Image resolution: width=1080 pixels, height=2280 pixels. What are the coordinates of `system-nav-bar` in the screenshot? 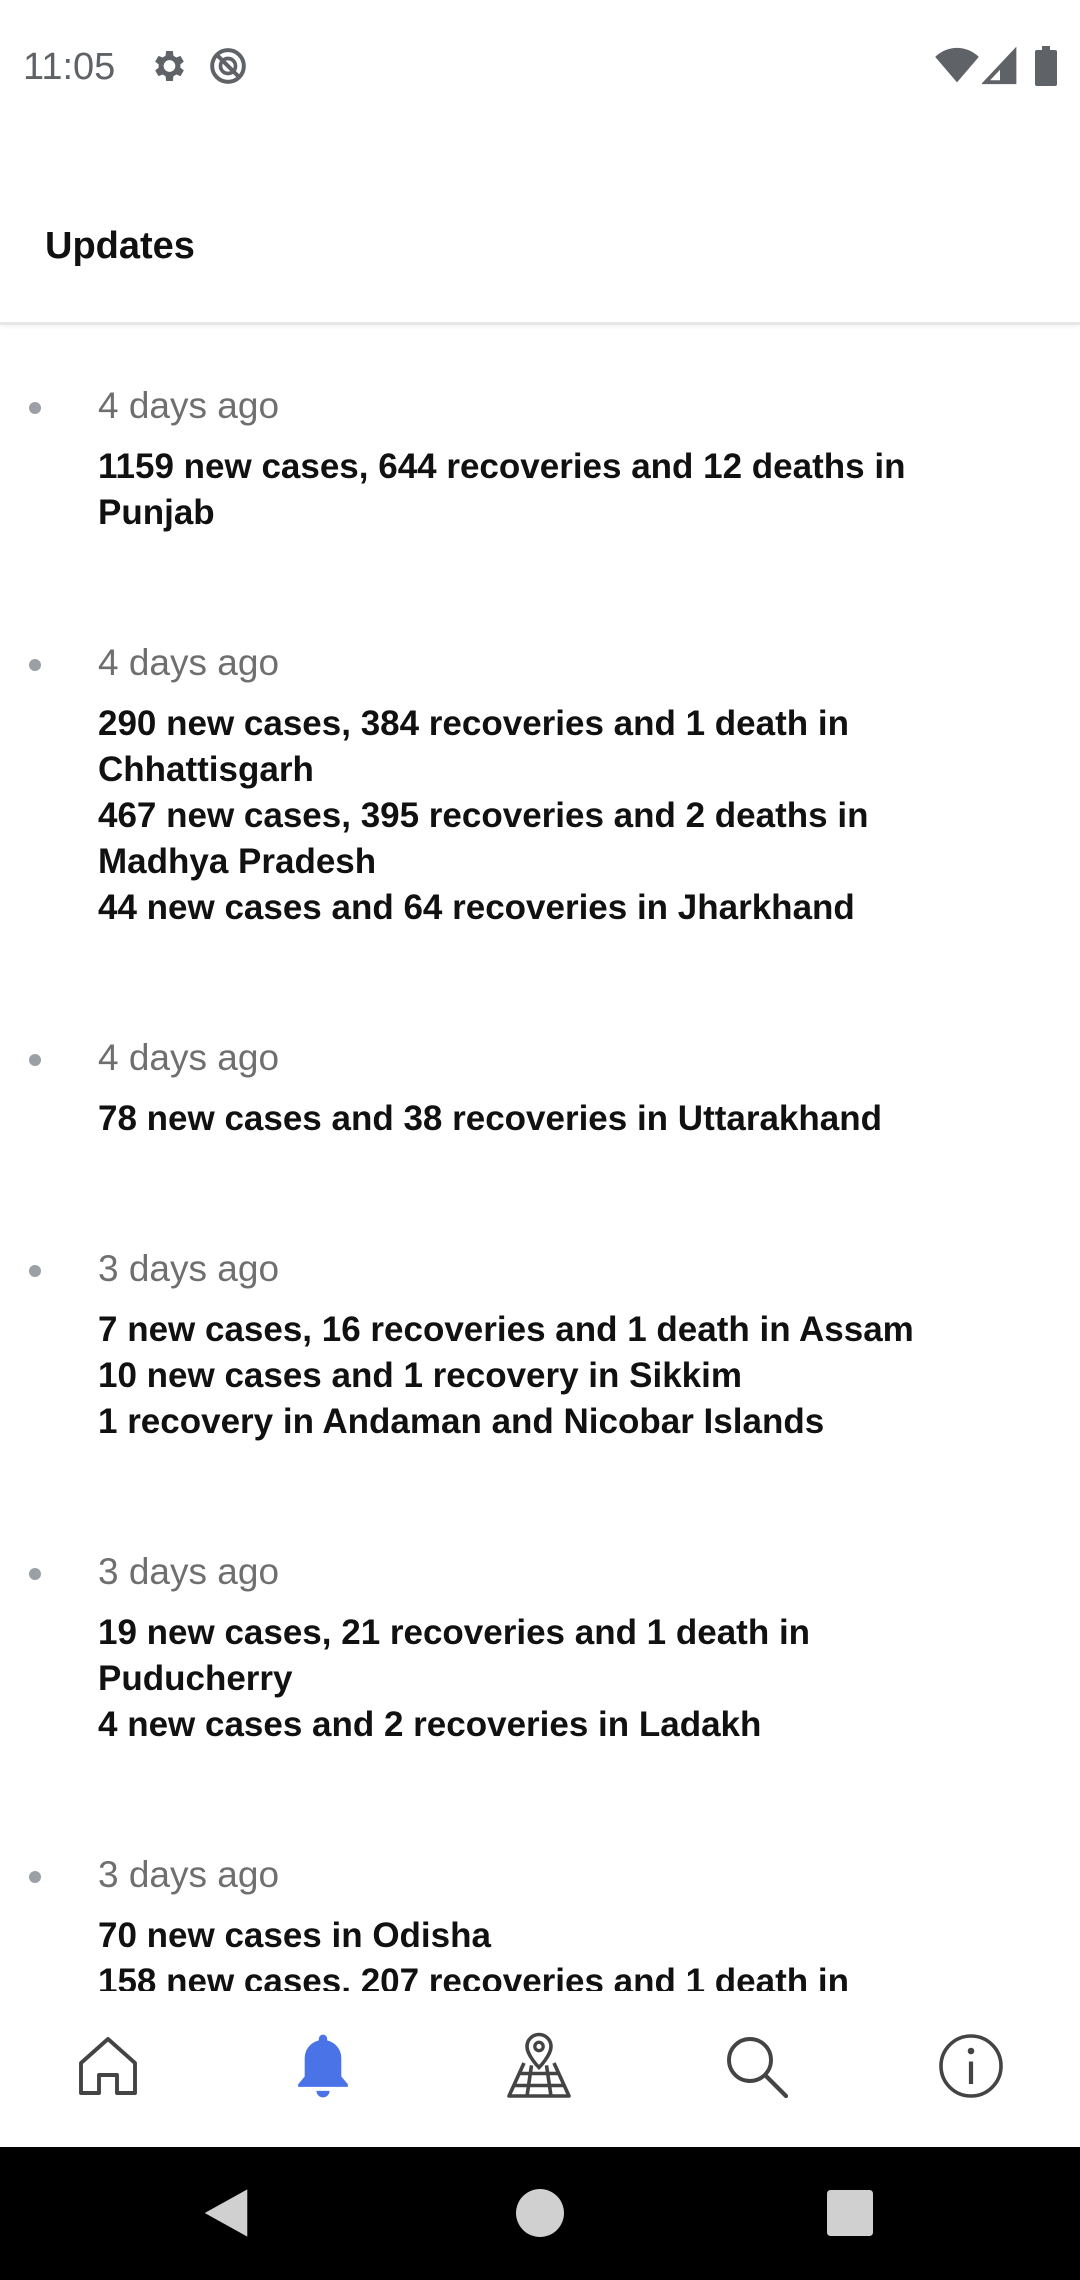 It's located at (540, 2213).